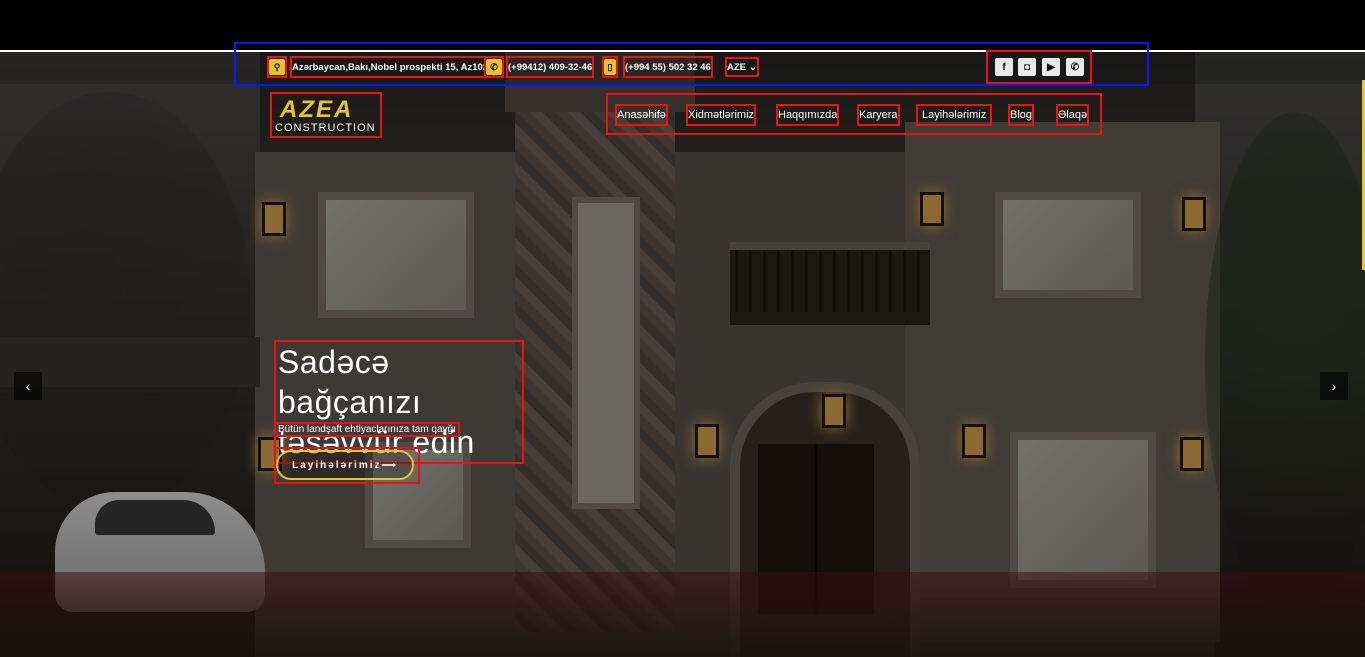  What do you see at coordinates (350, 382) in the screenshot?
I see `hero-title-line-1: Sadəcə bağçanızı` at bounding box center [350, 382].